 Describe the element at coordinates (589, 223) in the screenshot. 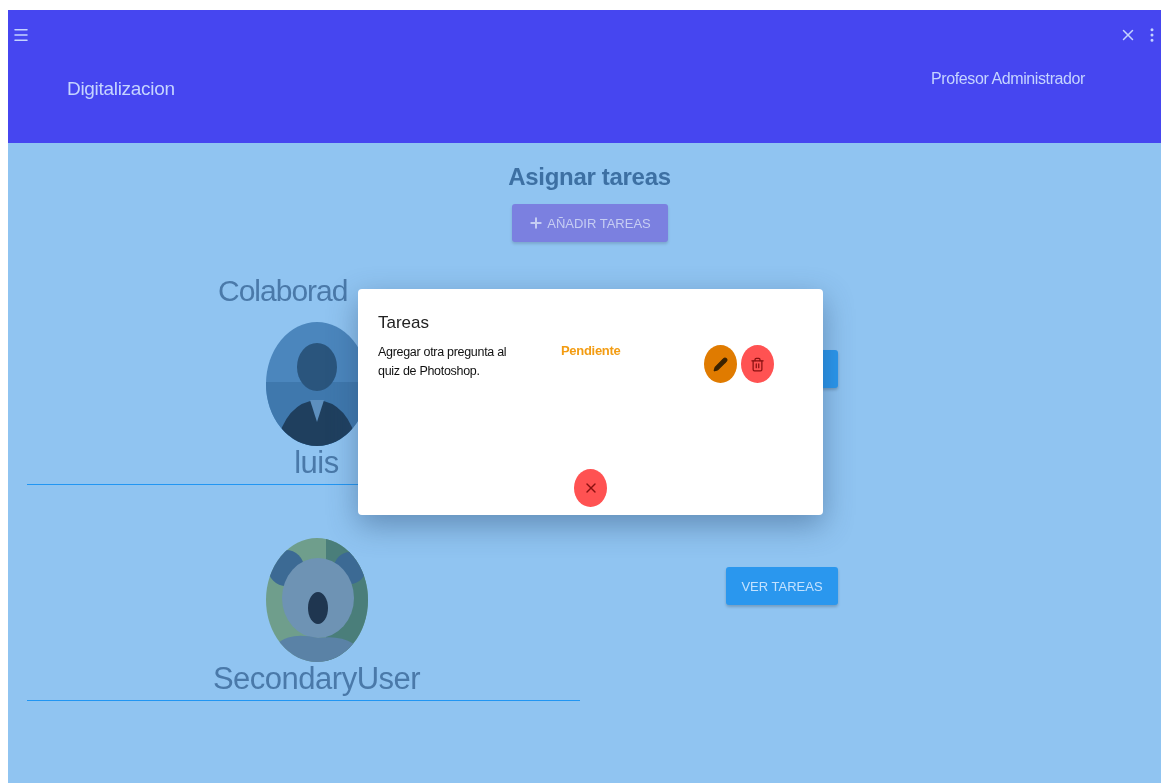

I see `add-tasks-button: AÑADIR TAREAS` at that location.